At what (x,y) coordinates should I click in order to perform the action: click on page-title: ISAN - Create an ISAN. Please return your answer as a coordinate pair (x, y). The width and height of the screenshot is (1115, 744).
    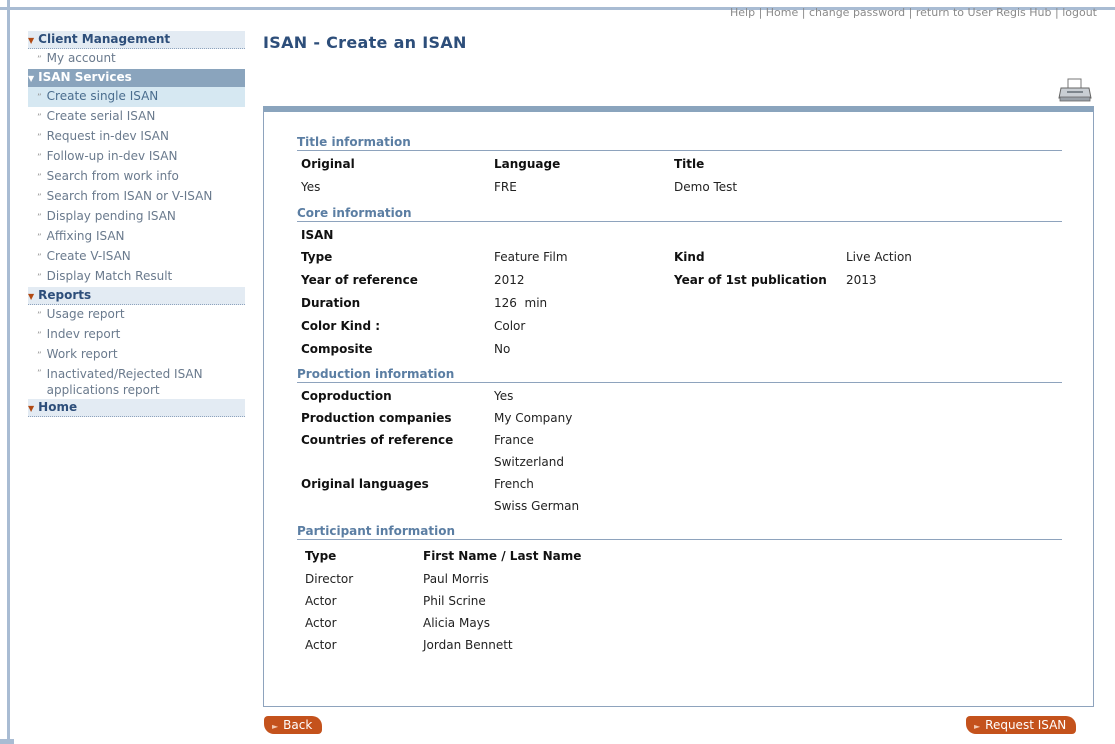
    Looking at the image, I should click on (365, 42).